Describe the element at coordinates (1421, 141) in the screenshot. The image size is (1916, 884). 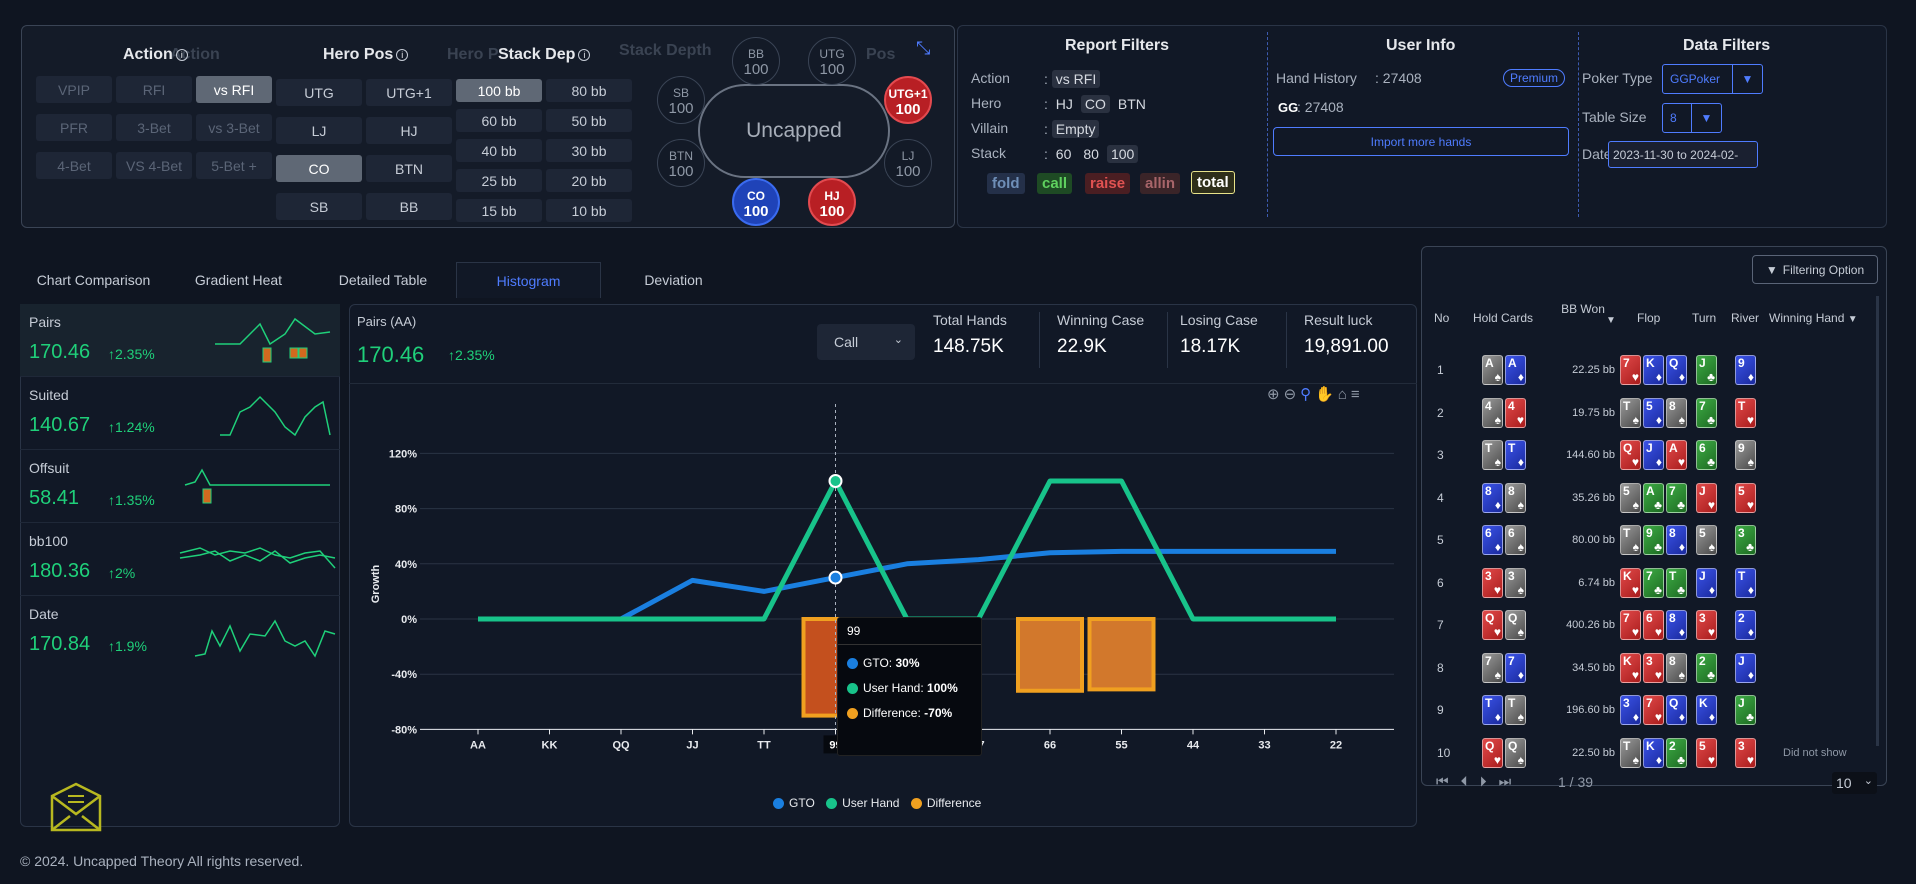
I see `import-hands-button: Import more hands` at that location.